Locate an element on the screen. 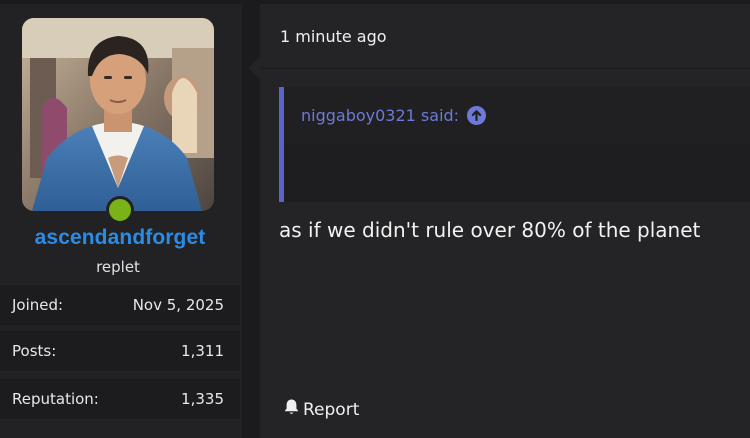 The image size is (750, 438). stat-row-joined: Joined: Nov 5, 2025 is located at coordinates (120, 305).